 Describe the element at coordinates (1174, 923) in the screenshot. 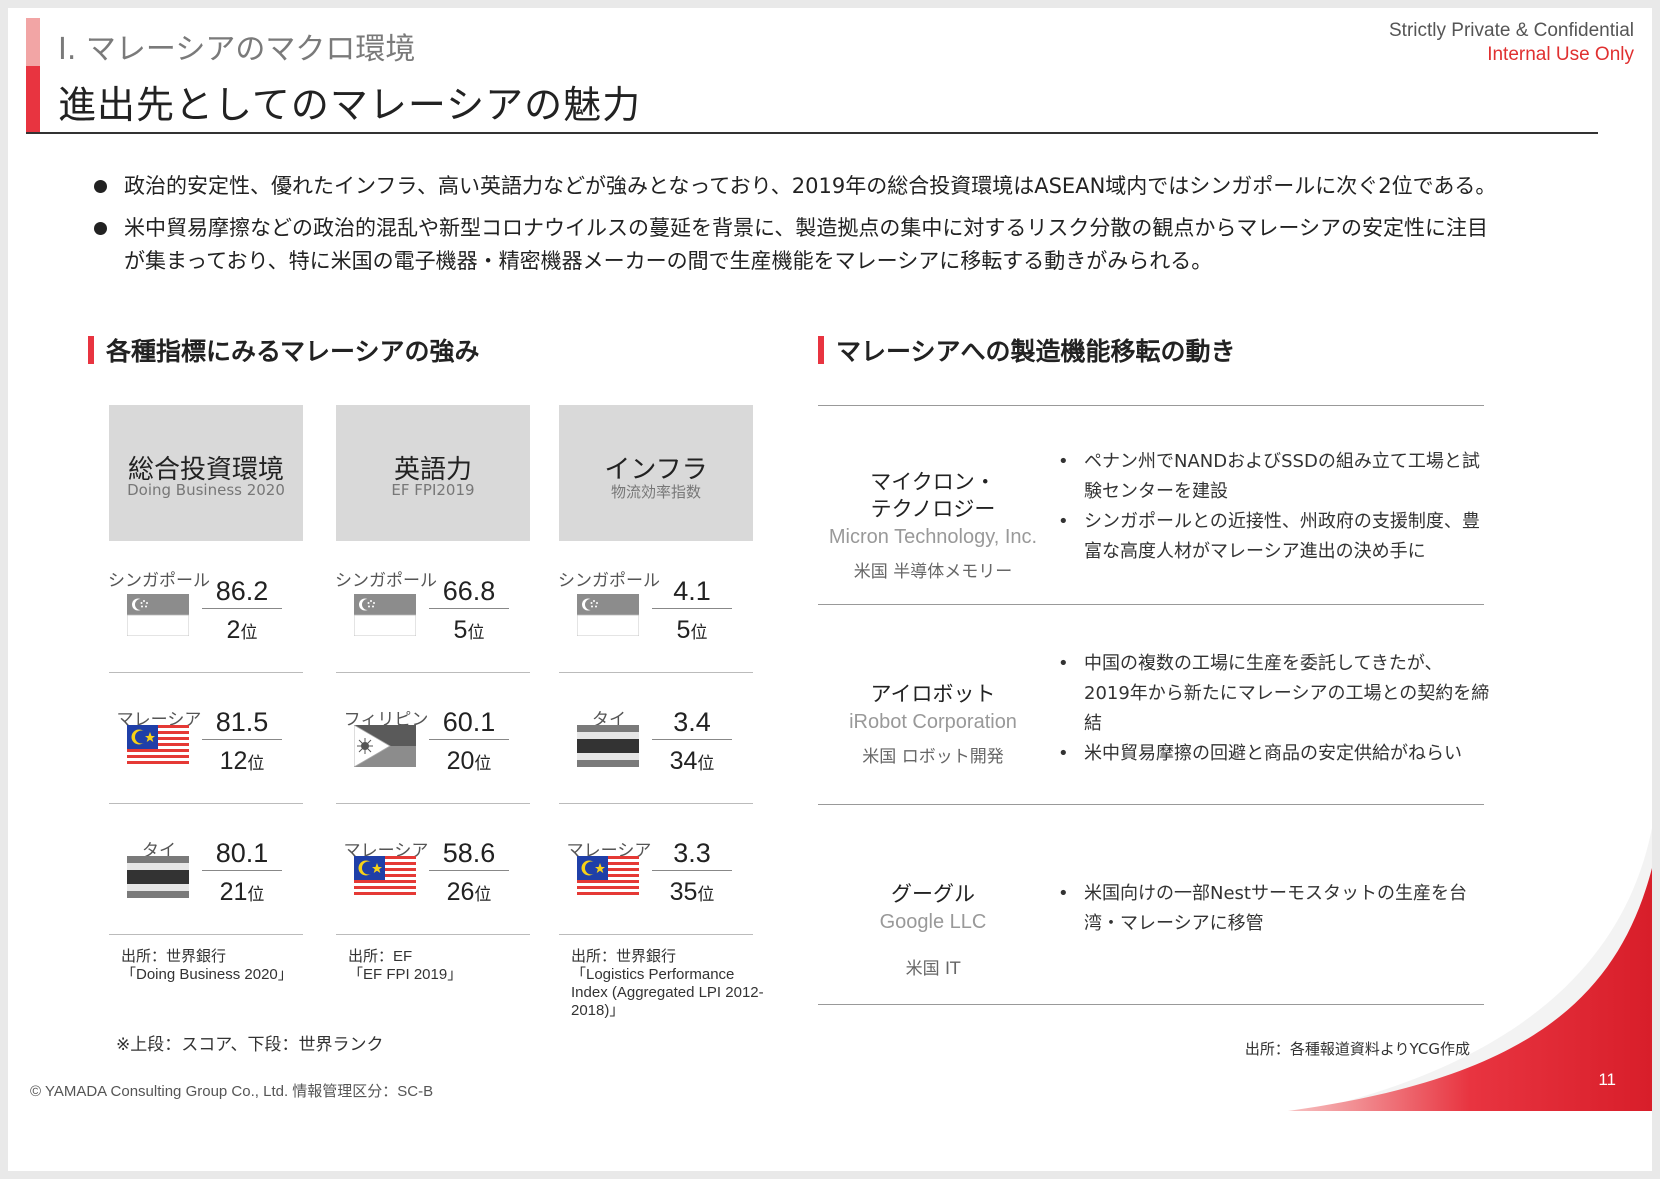

I see `company-point-line: 湾・マレーシアに移管` at that location.